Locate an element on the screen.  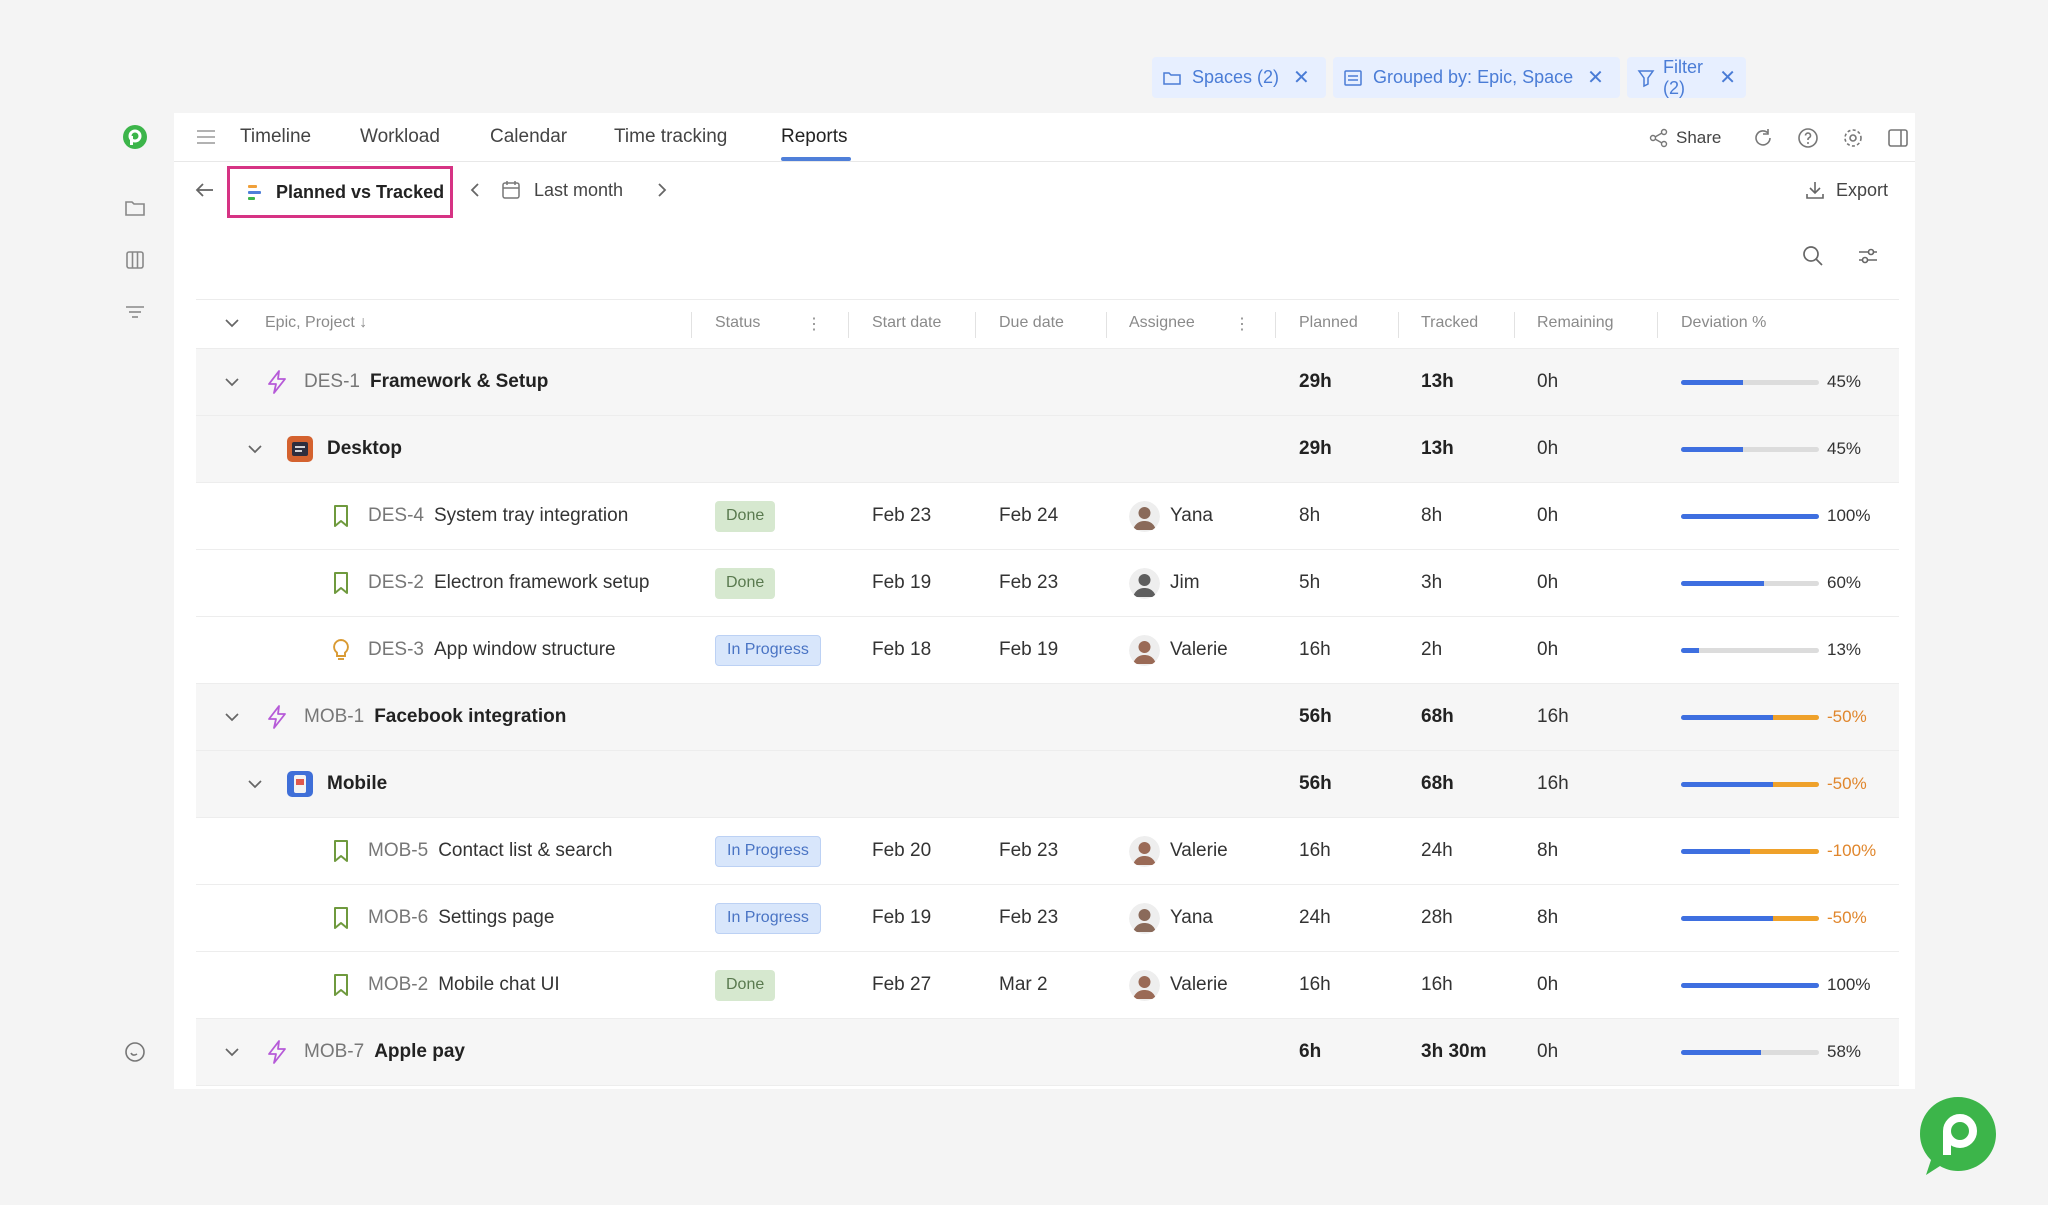
planned-value: 56h is located at coordinates (1315, 783).